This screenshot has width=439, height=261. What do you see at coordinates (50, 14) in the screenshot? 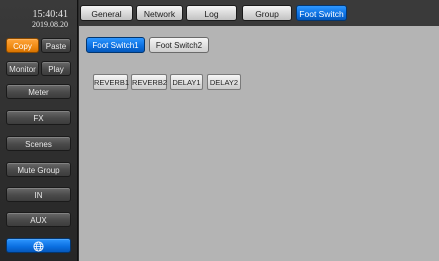
I see `clock-time: 15:40:41` at bounding box center [50, 14].